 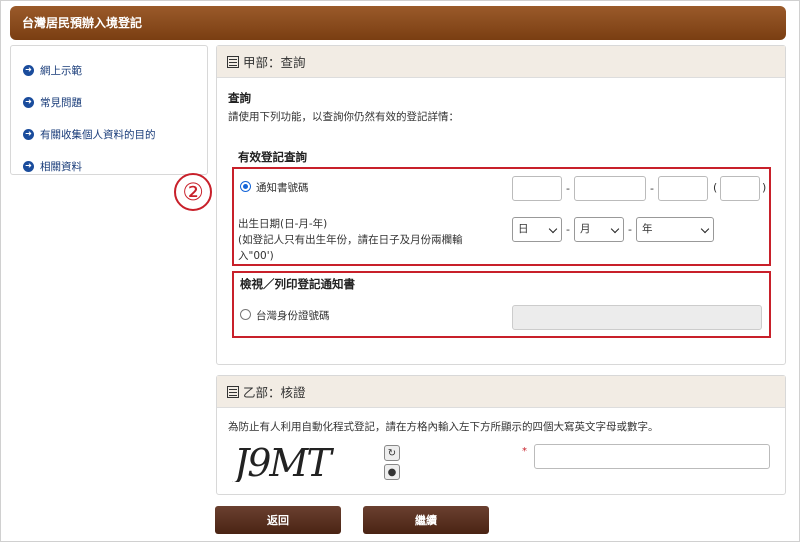 I want to click on page-header: 台灣居民預辦入境登記, so click(x=398, y=23).